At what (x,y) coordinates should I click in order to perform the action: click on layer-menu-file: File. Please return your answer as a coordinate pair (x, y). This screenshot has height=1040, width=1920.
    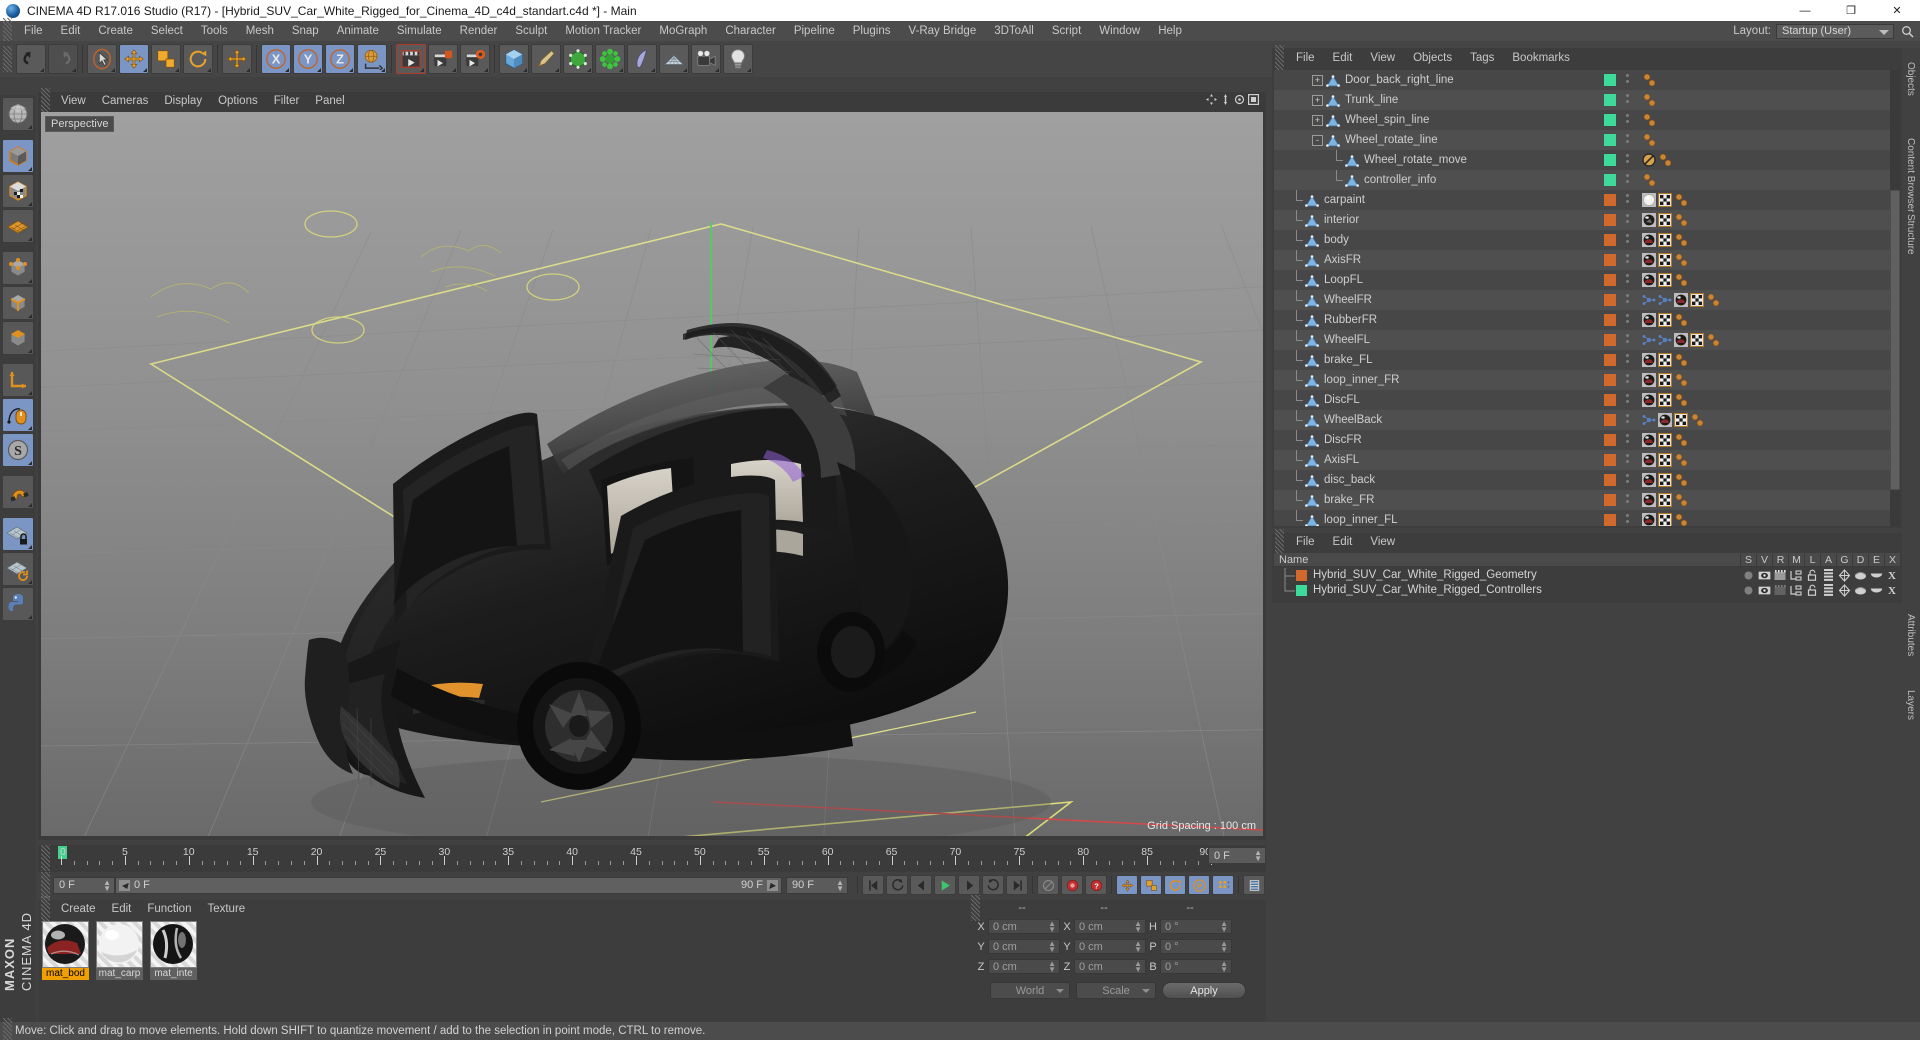
    Looking at the image, I should click on (1305, 542).